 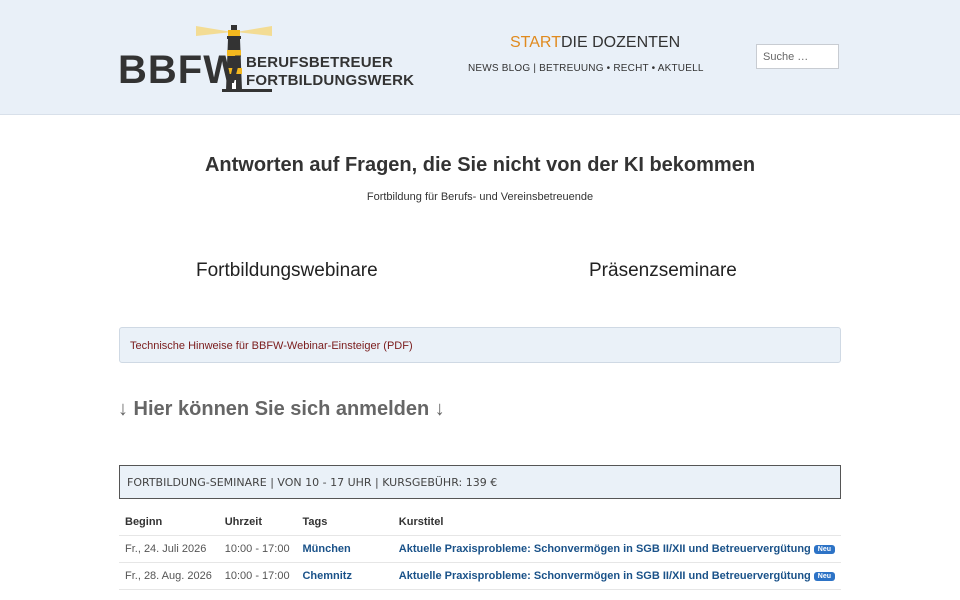 I want to click on cell-tags: Chemnitz, so click(x=344, y=576).